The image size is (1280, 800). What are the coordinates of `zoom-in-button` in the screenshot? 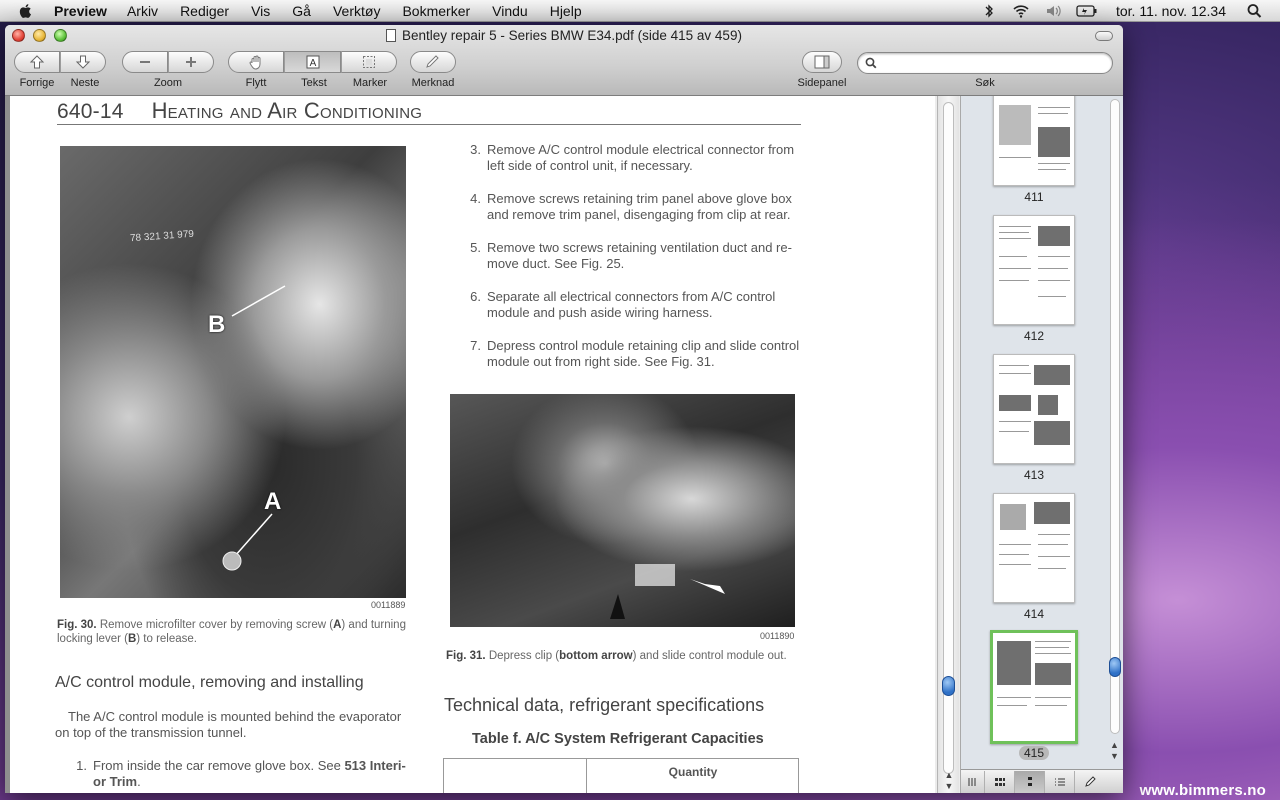 It's located at (191, 62).